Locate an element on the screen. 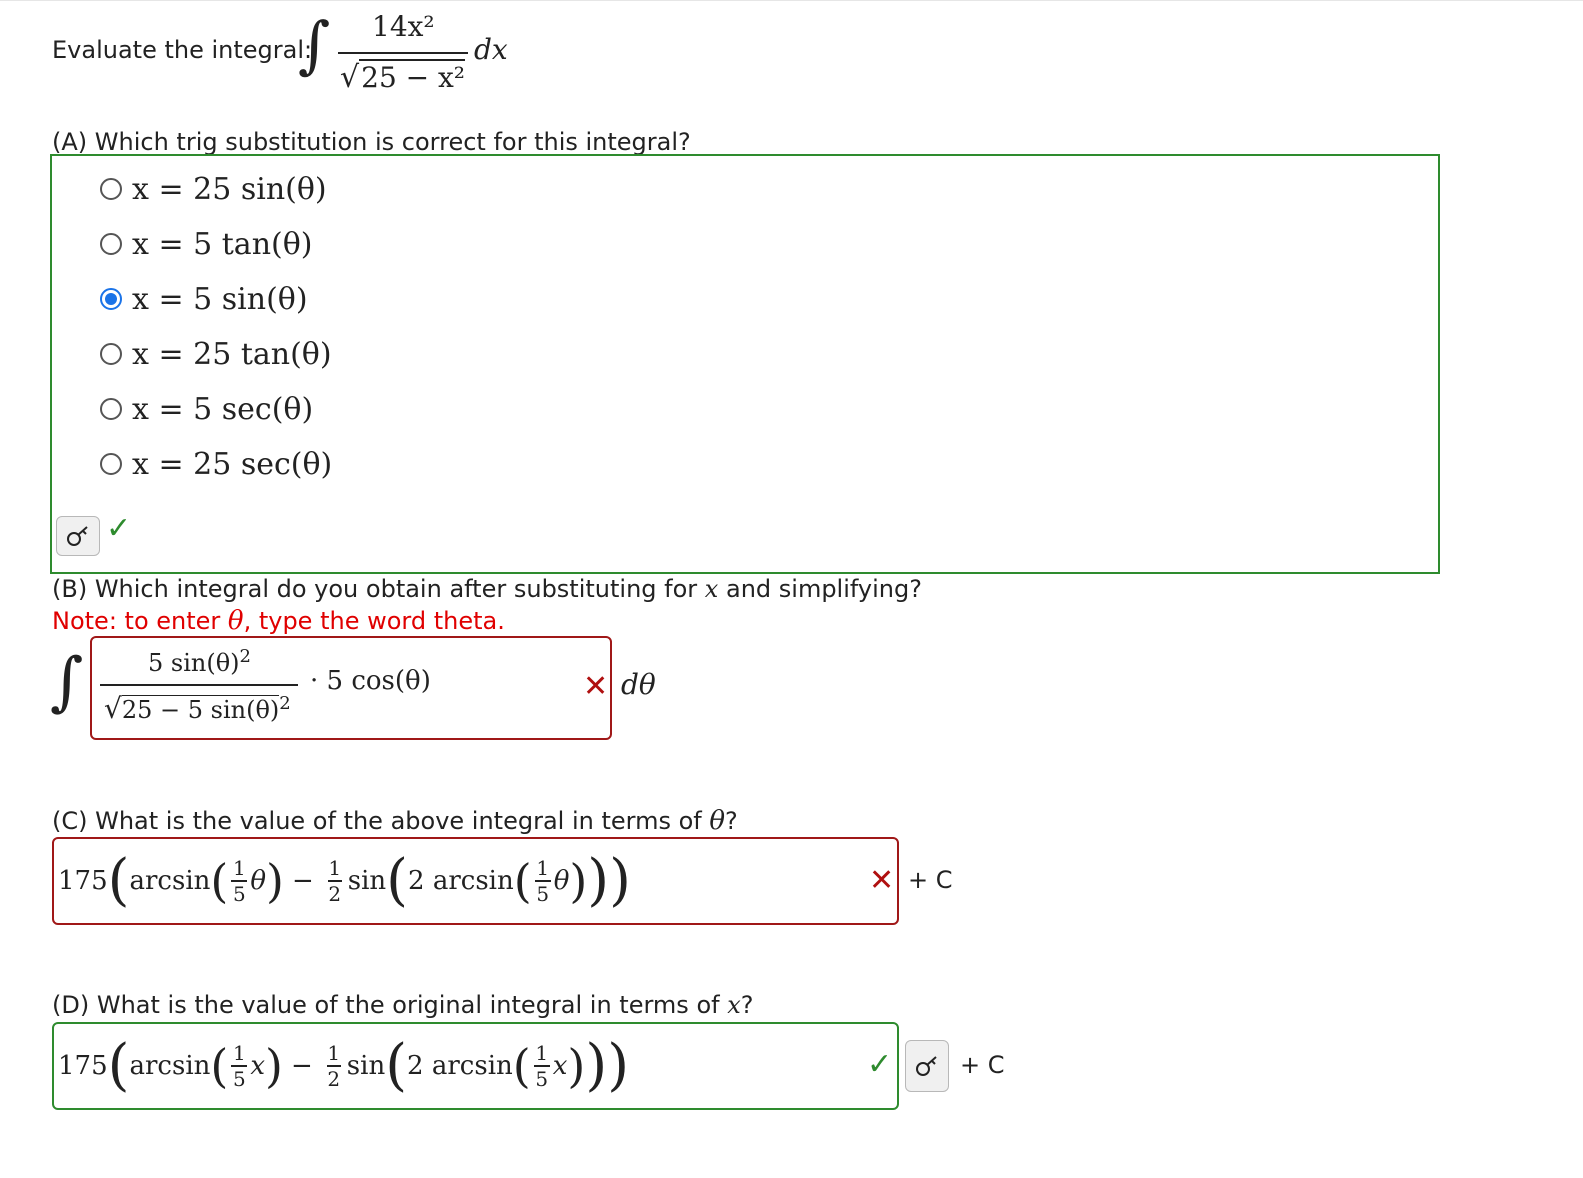 This screenshot has height=1178, width=1583. integral-sign: ∫ is located at coordinates (67, 682).